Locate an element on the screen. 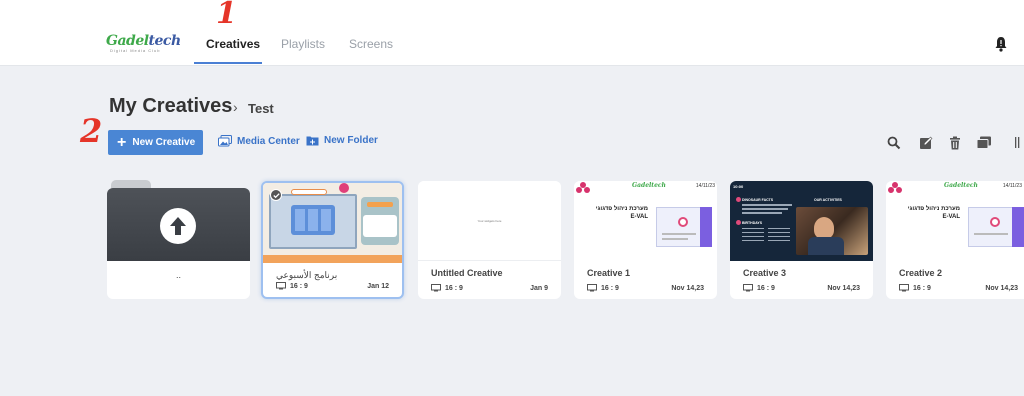 This screenshot has height=396, width=1024. annotation-one: 1 is located at coordinates (226, 15).